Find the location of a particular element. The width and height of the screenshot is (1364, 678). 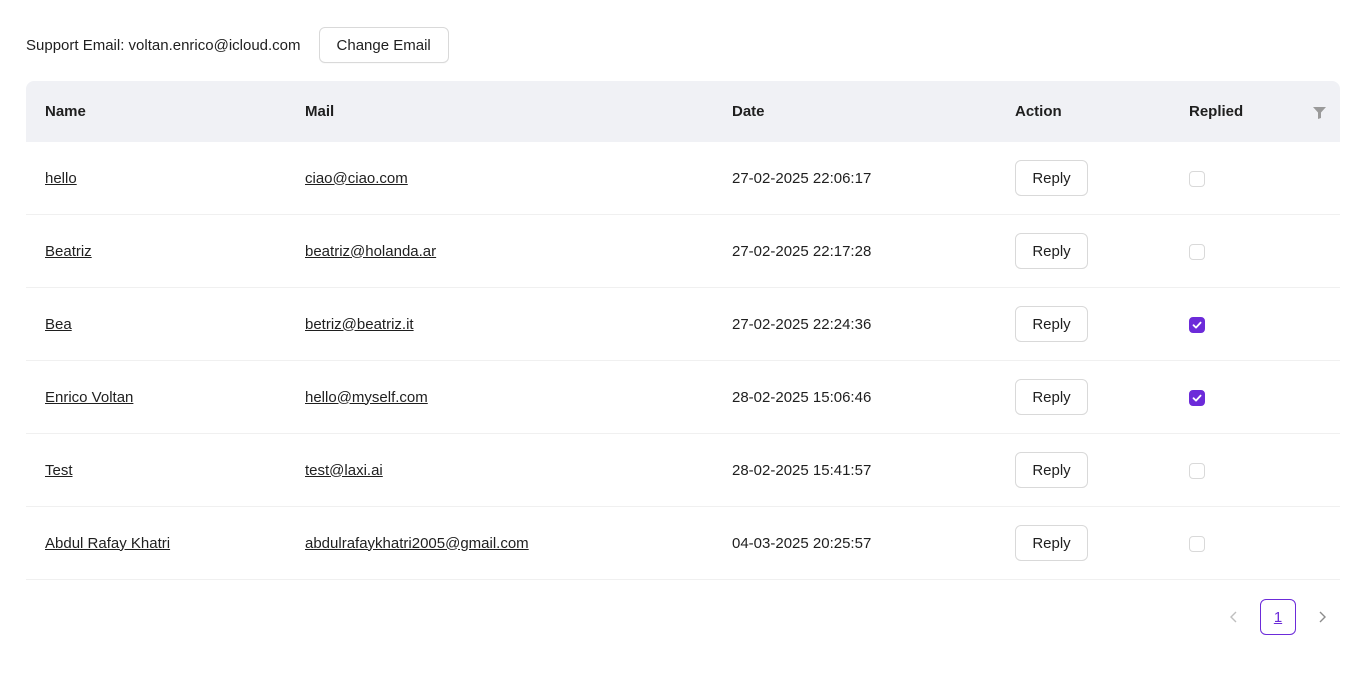

row-mail-link: ciao@ciao.com is located at coordinates (356, 178).